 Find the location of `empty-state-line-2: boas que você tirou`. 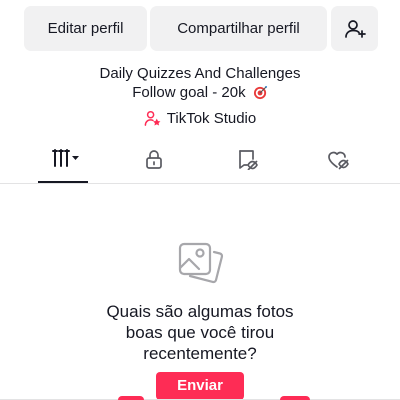

empty-state-line-2: boas que você tirou is located at coordinates (200, 332).